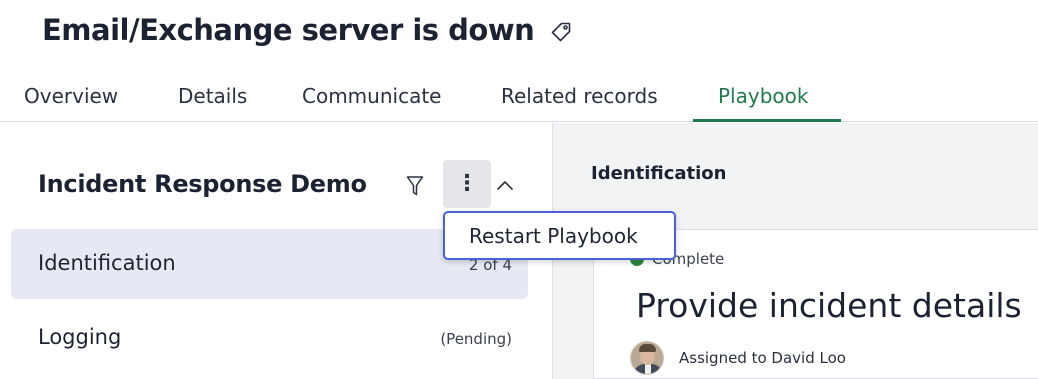 Image resolution: width=1038 pixels, height=379 pixels. I want to click on page-title: Email/Exchange server is down, so click(288, 30).